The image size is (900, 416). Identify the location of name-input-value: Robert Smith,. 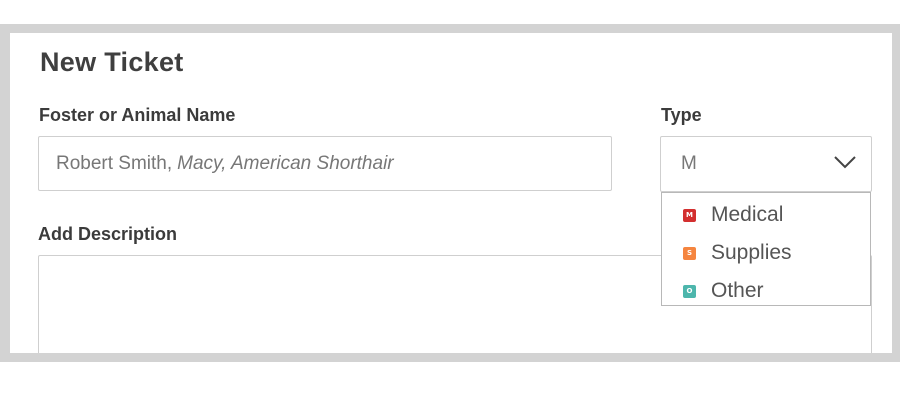
(114, 163).